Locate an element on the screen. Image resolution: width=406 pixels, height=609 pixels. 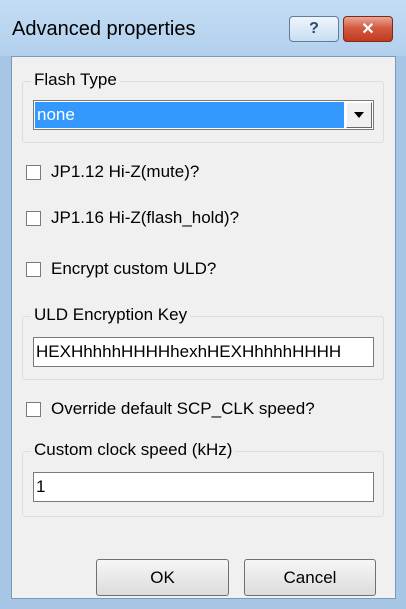
override-label: Override default SCP_CLK speed? is located at coordinates (183, 408).